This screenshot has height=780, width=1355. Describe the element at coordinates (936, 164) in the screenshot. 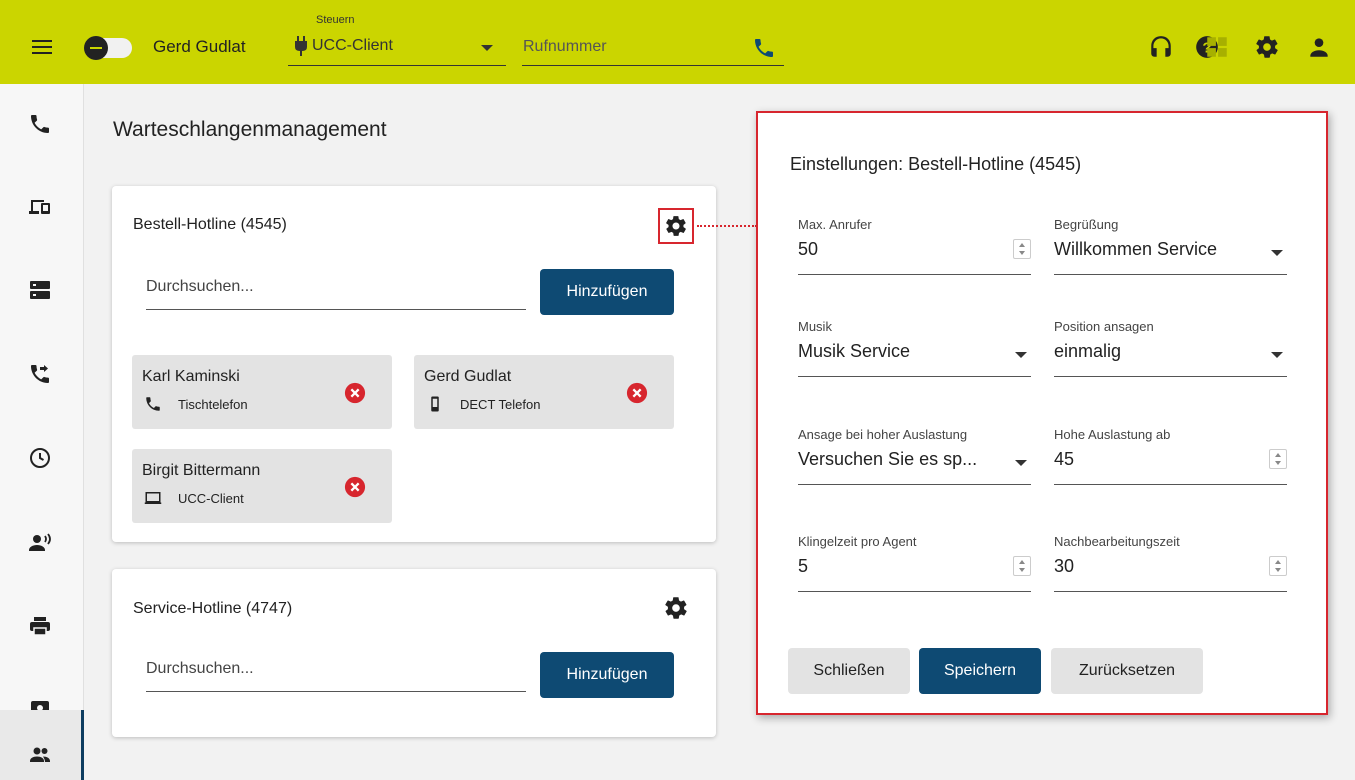

I see `dialog-title: Einstellungen: Bestell-Hotline (4545)` at that location.